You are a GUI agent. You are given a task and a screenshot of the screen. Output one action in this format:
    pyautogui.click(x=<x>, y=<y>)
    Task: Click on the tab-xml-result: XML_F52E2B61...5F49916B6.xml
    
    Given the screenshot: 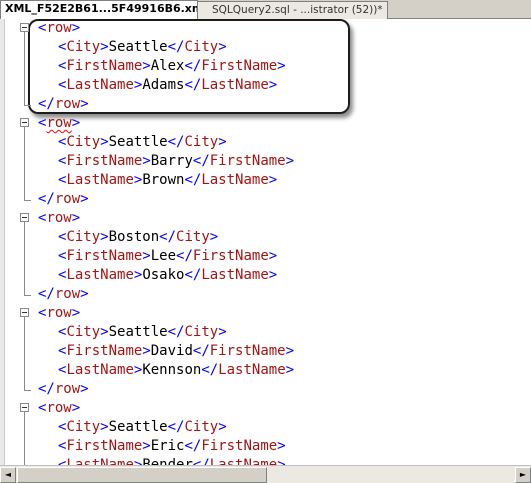 What is the action you would take?
    pyautogui.click(x=99, y=9)
    